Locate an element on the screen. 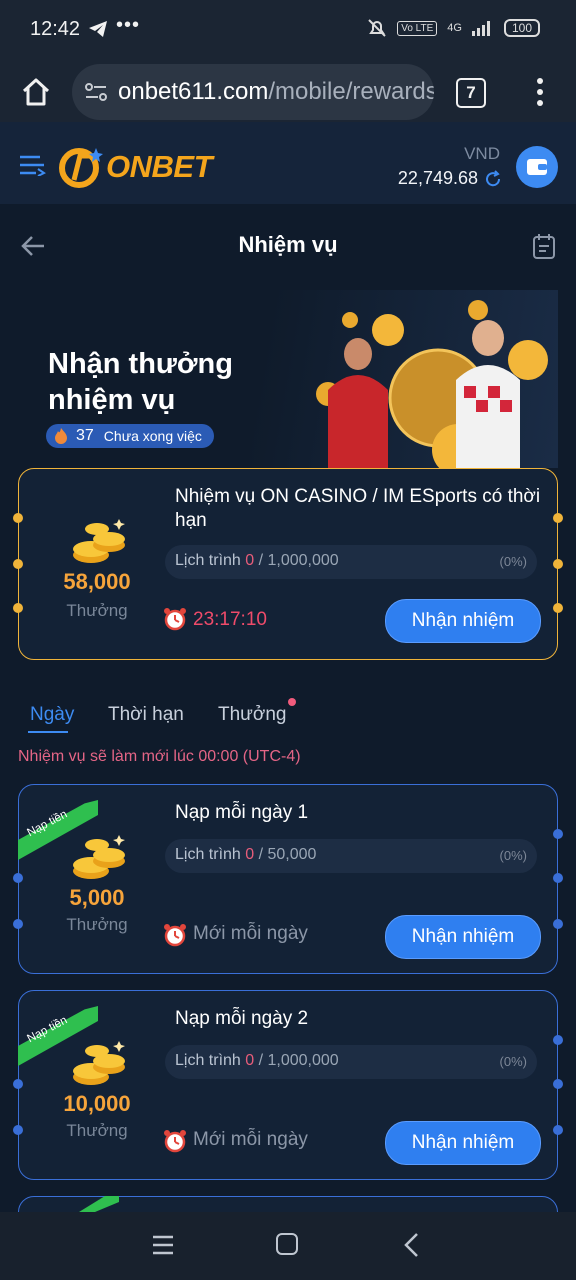  banner-illustration is located at coordinates (432, 384).